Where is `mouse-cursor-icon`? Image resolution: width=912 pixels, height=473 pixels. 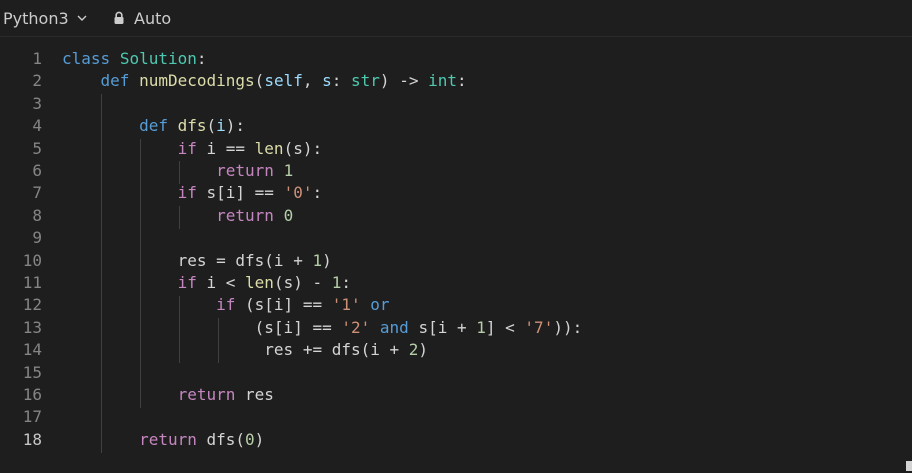
mouse-cursor-icon is located at coordinates (909, 466).